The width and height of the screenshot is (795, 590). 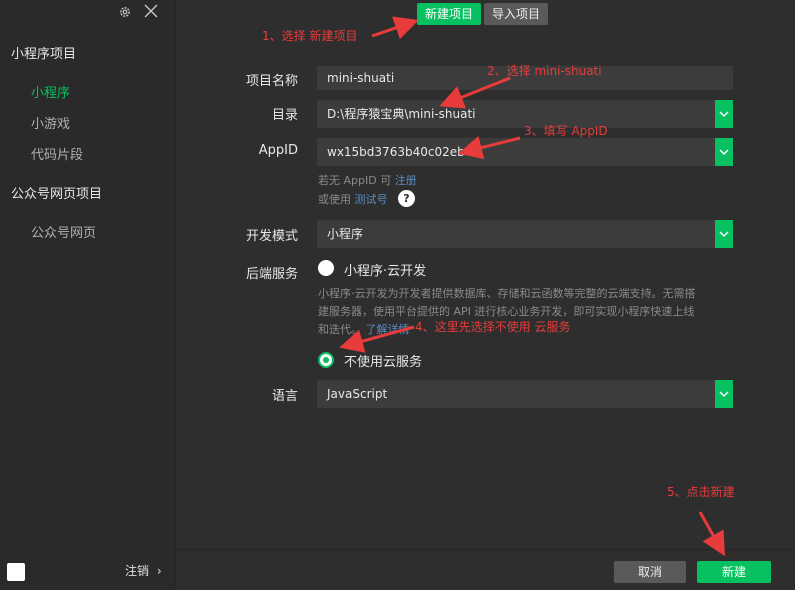 What do you see at coordinates (271, 274) in the screenshot?
I see `backend-label: 后端服务` at bounding box center [271, 274].